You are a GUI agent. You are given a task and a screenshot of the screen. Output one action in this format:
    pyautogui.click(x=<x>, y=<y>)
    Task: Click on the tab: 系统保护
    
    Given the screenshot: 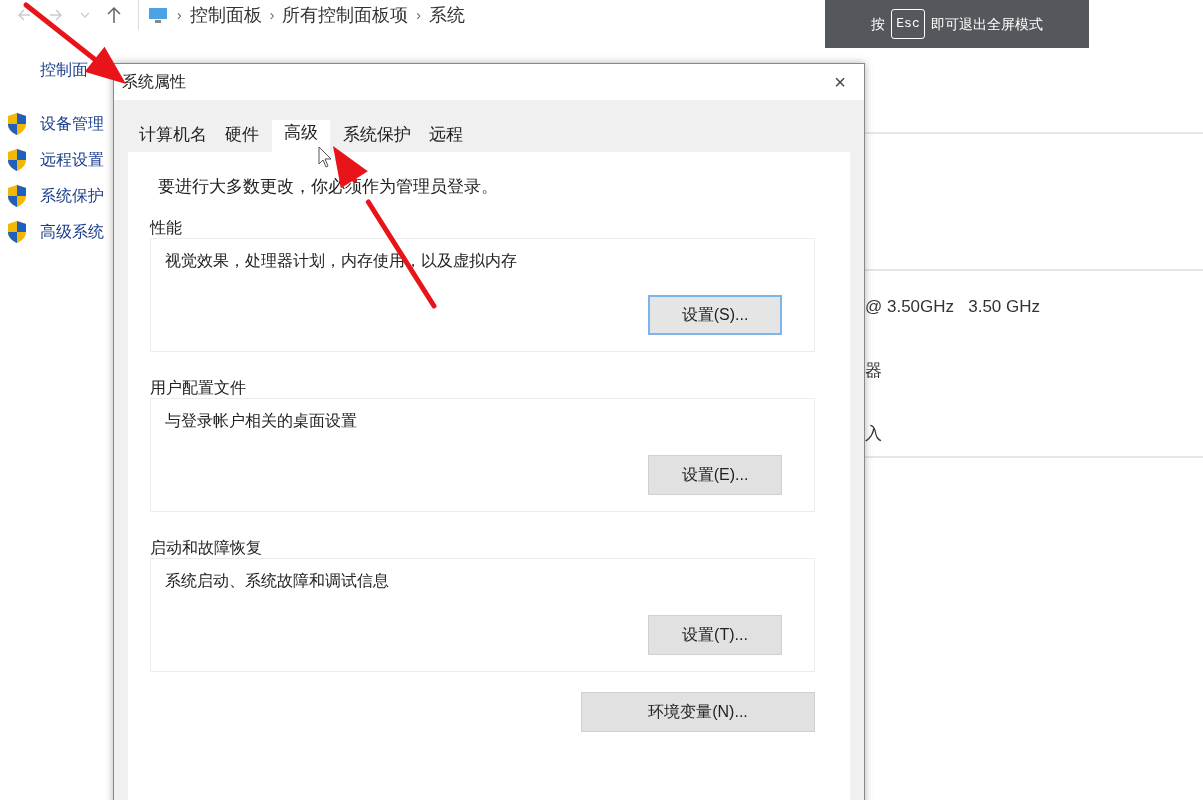 What is the action you would take?
    pyautogui.click(x=377, y=137)
    